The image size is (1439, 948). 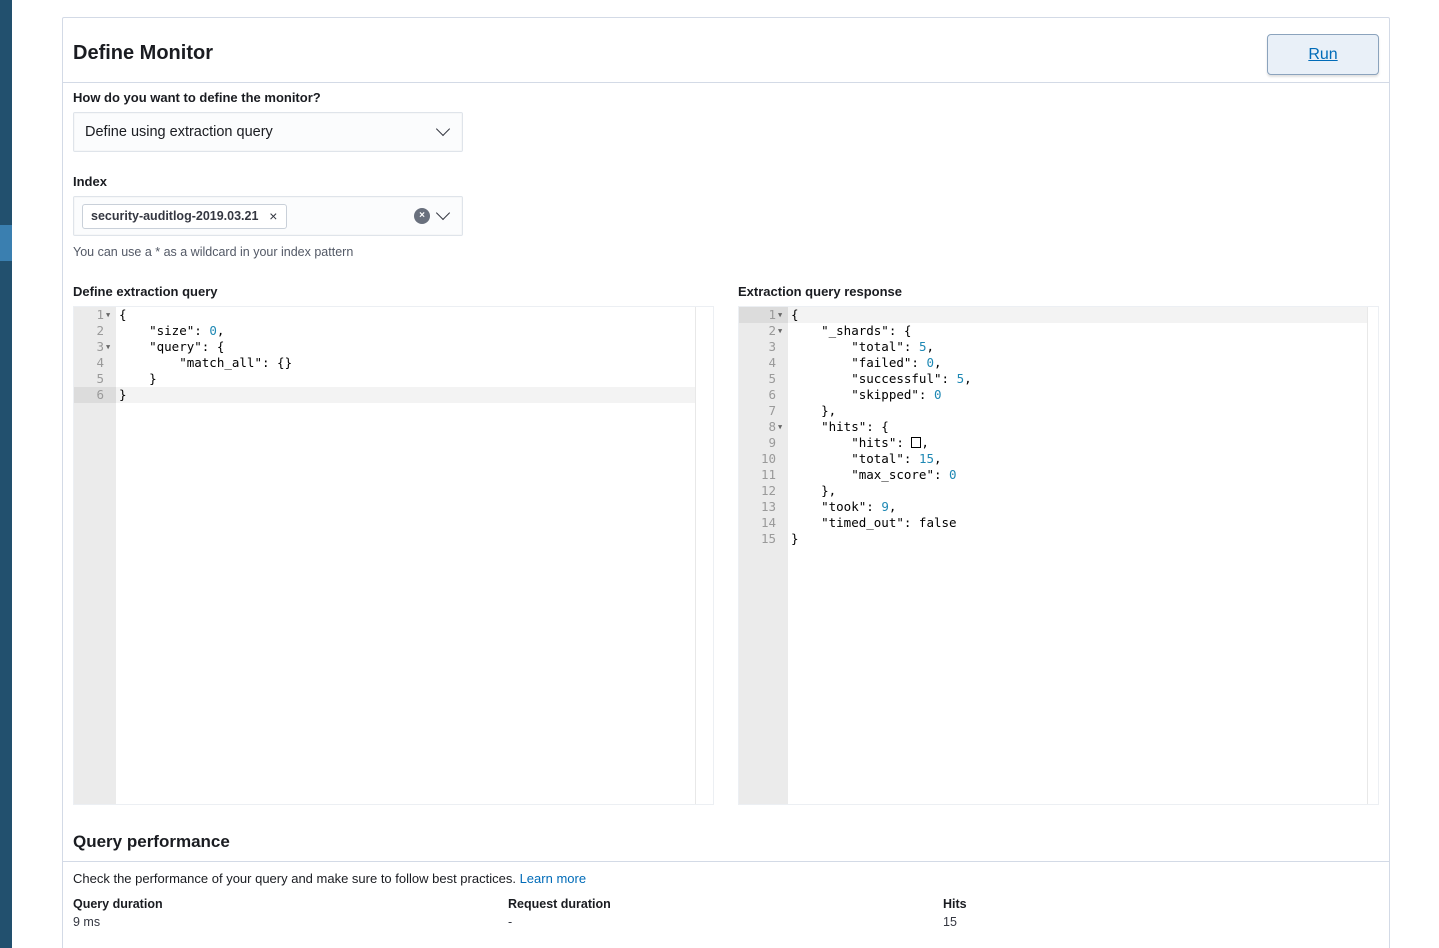 I want to click on code-text: "query": {, so click(x=171, y=347).